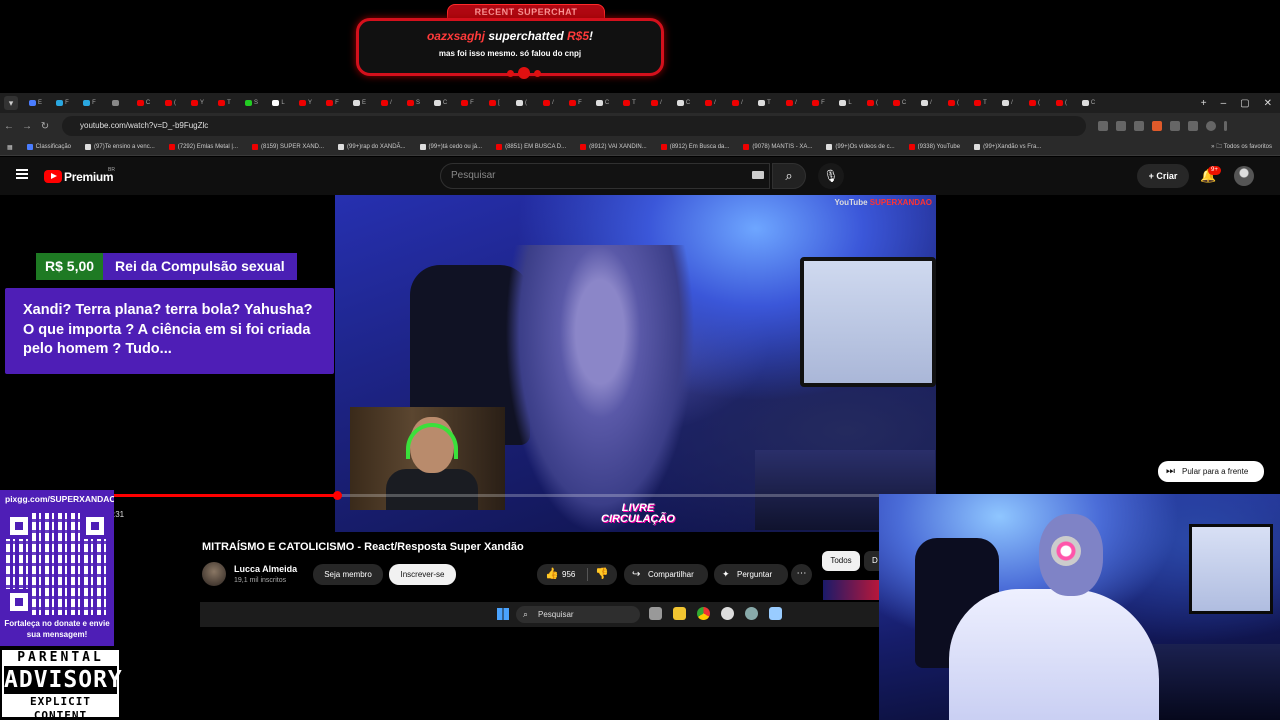  Describe the element at coordinates (574, 126) in the screenshot. I see `url-field: youtube.com/watch?v=D_-b9FugZlc` at that location.